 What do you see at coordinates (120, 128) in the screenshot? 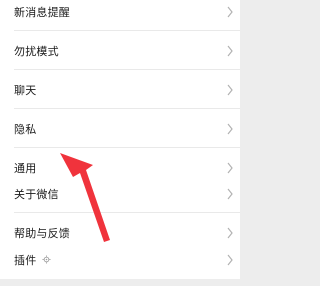
I see `settings-item-privacy: 隐私` at bounding box center [120, 128].